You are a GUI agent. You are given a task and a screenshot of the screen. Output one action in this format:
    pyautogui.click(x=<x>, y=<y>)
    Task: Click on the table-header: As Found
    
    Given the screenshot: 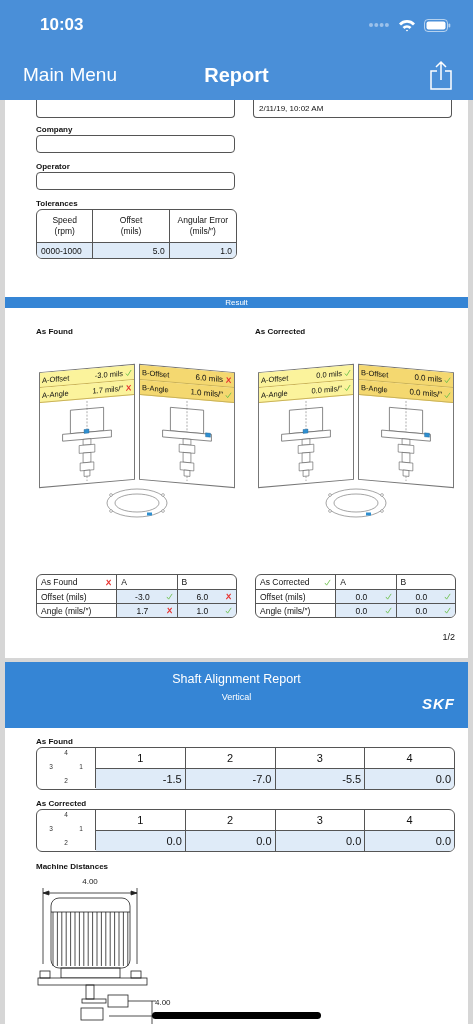 What is the action you would take?
    pyautogui.click(x=77, y=582)
    